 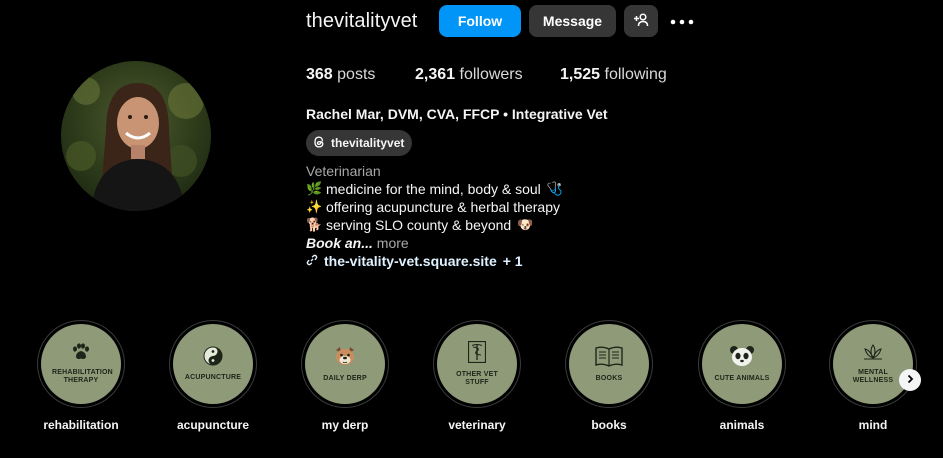 What do you see at coordinates (345, 358) in the screenshot?
I see `bulldog-icon` at bounding box center [345, 358].